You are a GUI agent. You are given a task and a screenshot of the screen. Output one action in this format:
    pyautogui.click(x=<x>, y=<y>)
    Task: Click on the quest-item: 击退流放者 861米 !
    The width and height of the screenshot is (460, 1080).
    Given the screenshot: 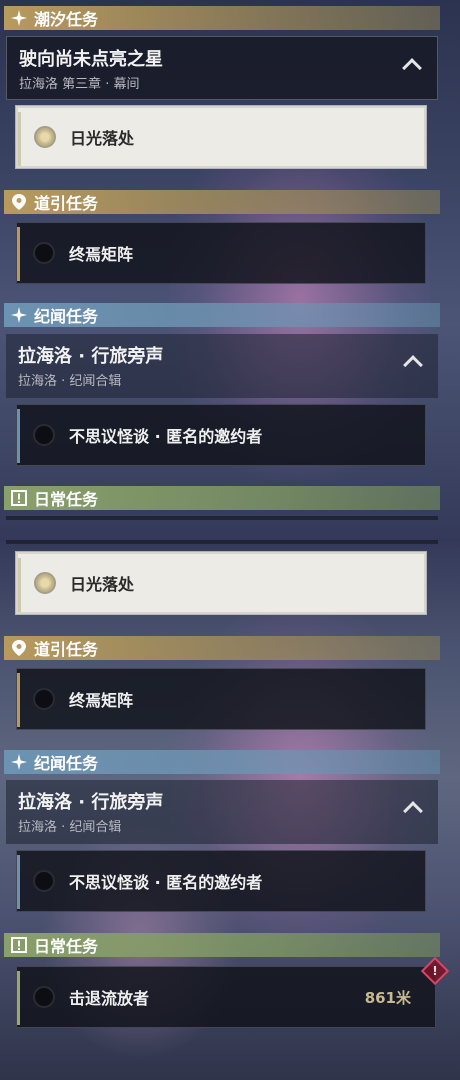 What is the action you would take?
    pyautogui.click(x=233, y=992)
    